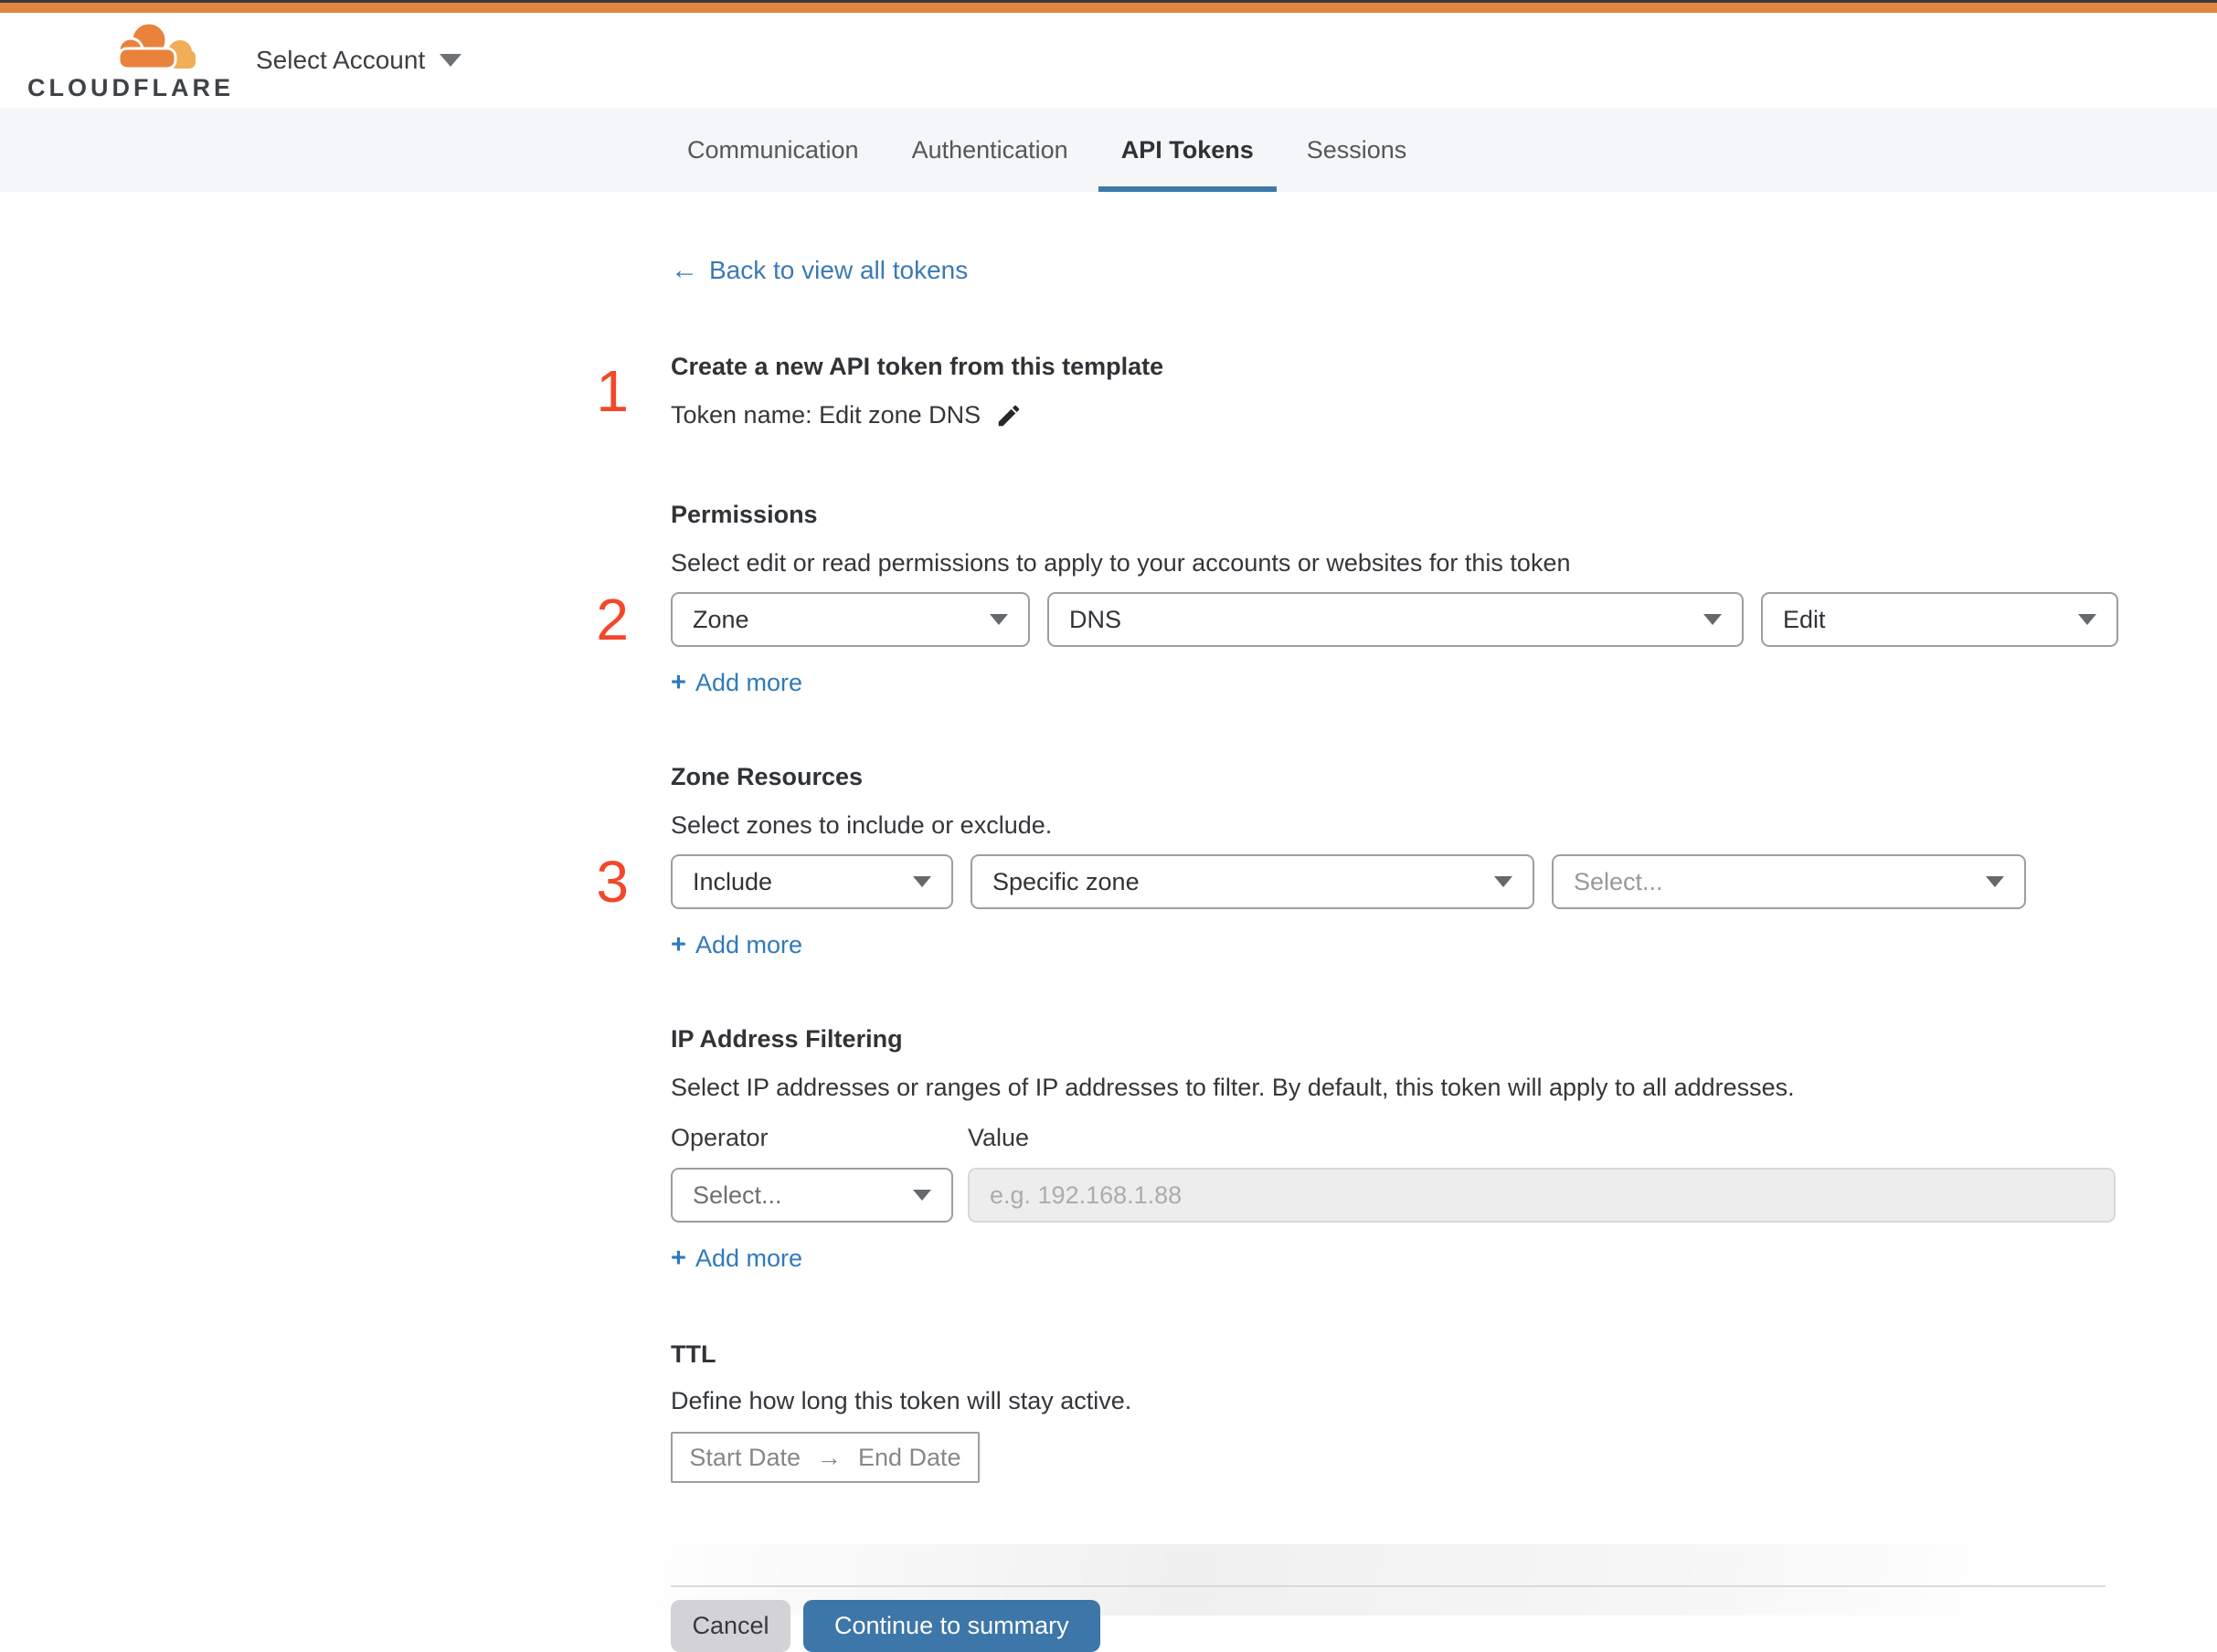  What do you see at coordinates (787, 1039) in the screenshot?
I see `ip-filtering-heading: IP Address Filtering` at bounding box center [787, 1039].